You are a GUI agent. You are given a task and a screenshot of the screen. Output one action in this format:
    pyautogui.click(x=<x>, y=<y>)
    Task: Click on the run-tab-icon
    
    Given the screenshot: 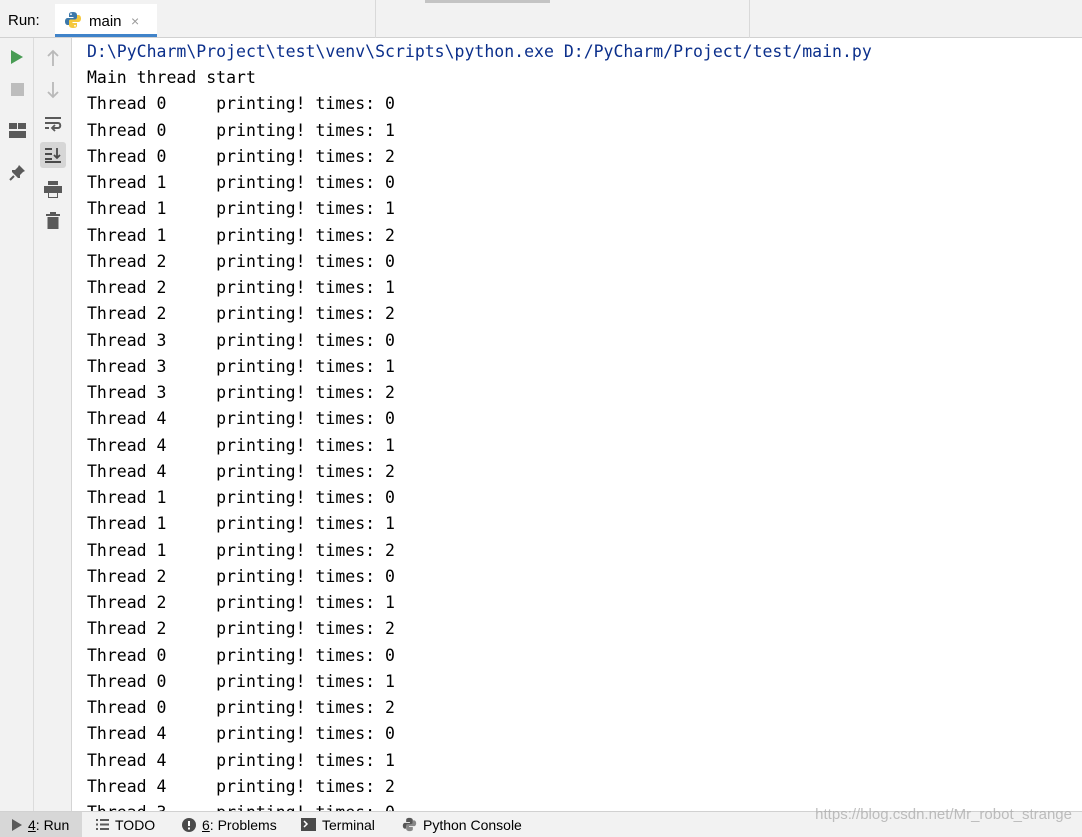 What is the action you would take?
    pyautogui.click(x=17, y=824)
    